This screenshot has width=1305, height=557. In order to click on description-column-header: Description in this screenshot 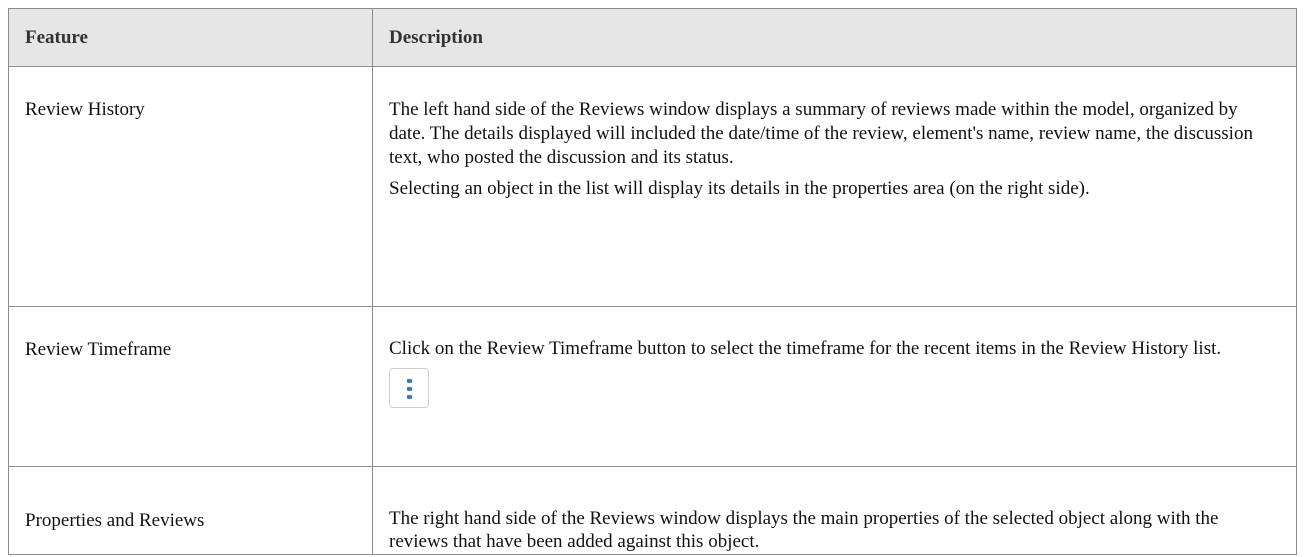, I will do `click(834, 37)`.